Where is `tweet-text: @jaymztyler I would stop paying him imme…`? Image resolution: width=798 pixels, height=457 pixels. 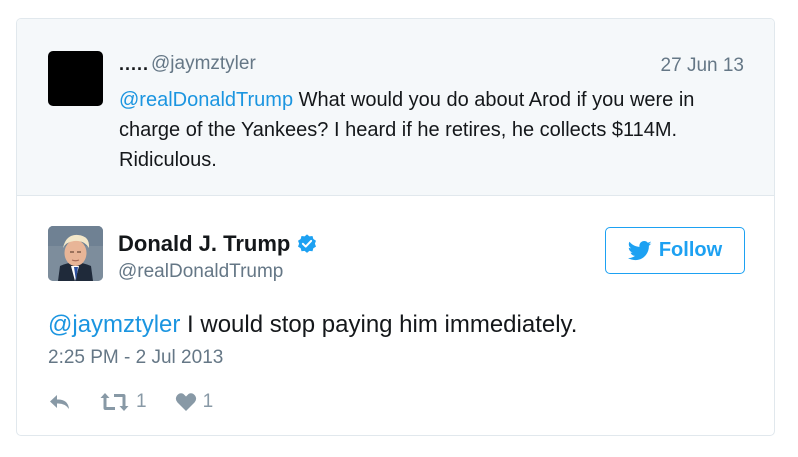
tweet-text: @jaymztyler I would stop paying him imme… is located at coordinates (398, 325).